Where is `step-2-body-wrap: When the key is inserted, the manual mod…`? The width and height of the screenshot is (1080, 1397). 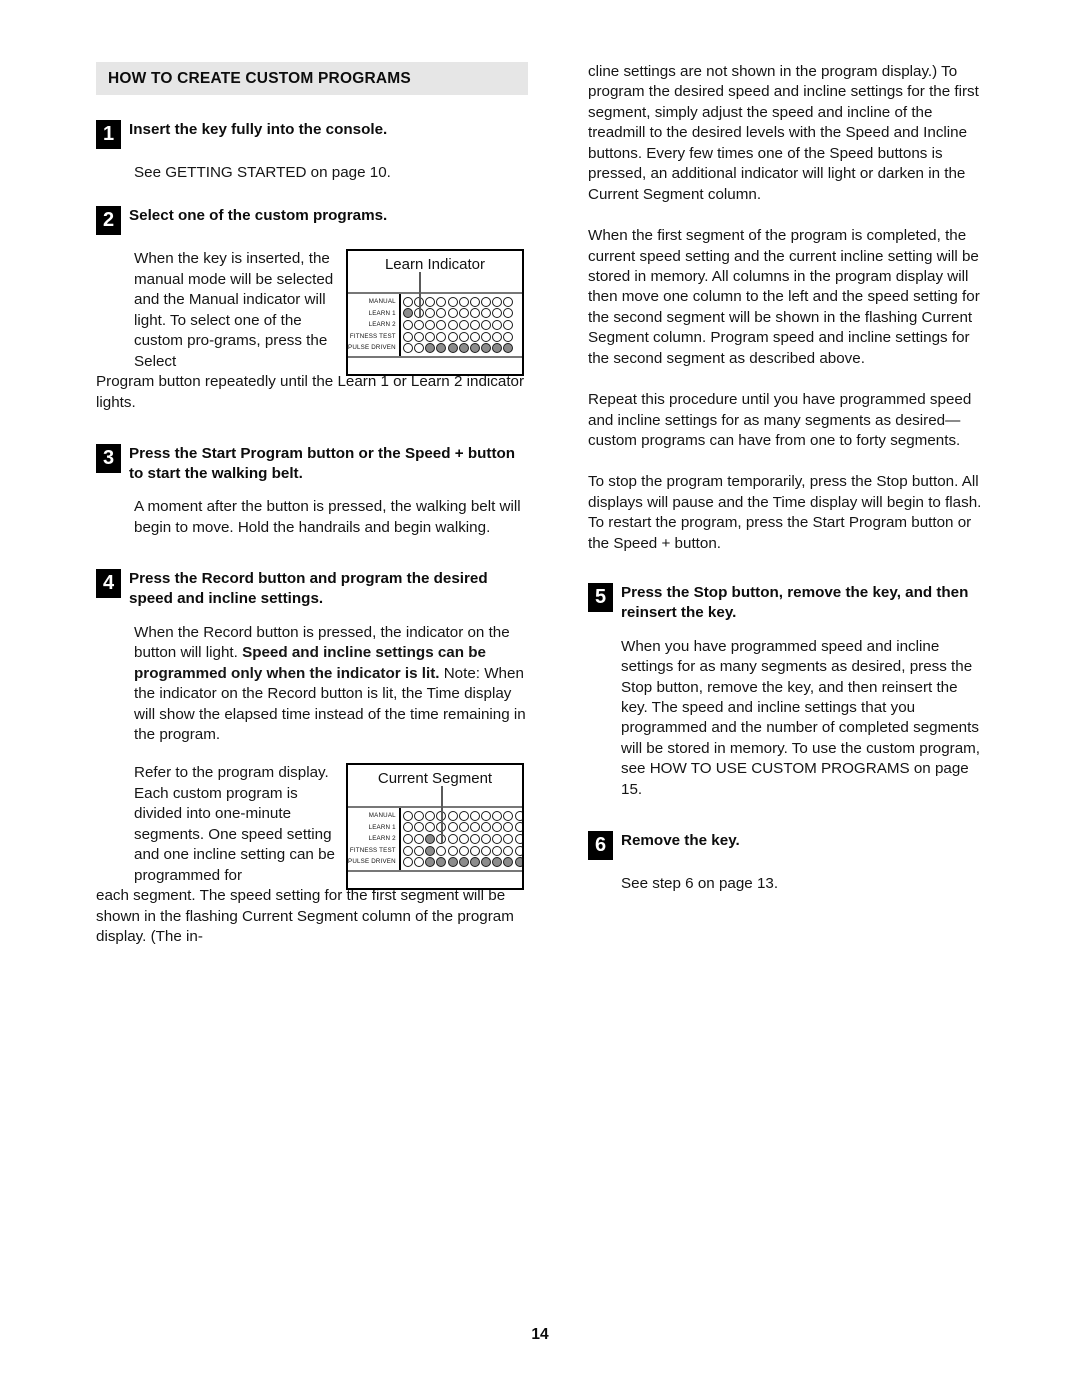
step-2-body-wrap: When the key is inserted, the manual mod… is located at coordinates (234, 310).